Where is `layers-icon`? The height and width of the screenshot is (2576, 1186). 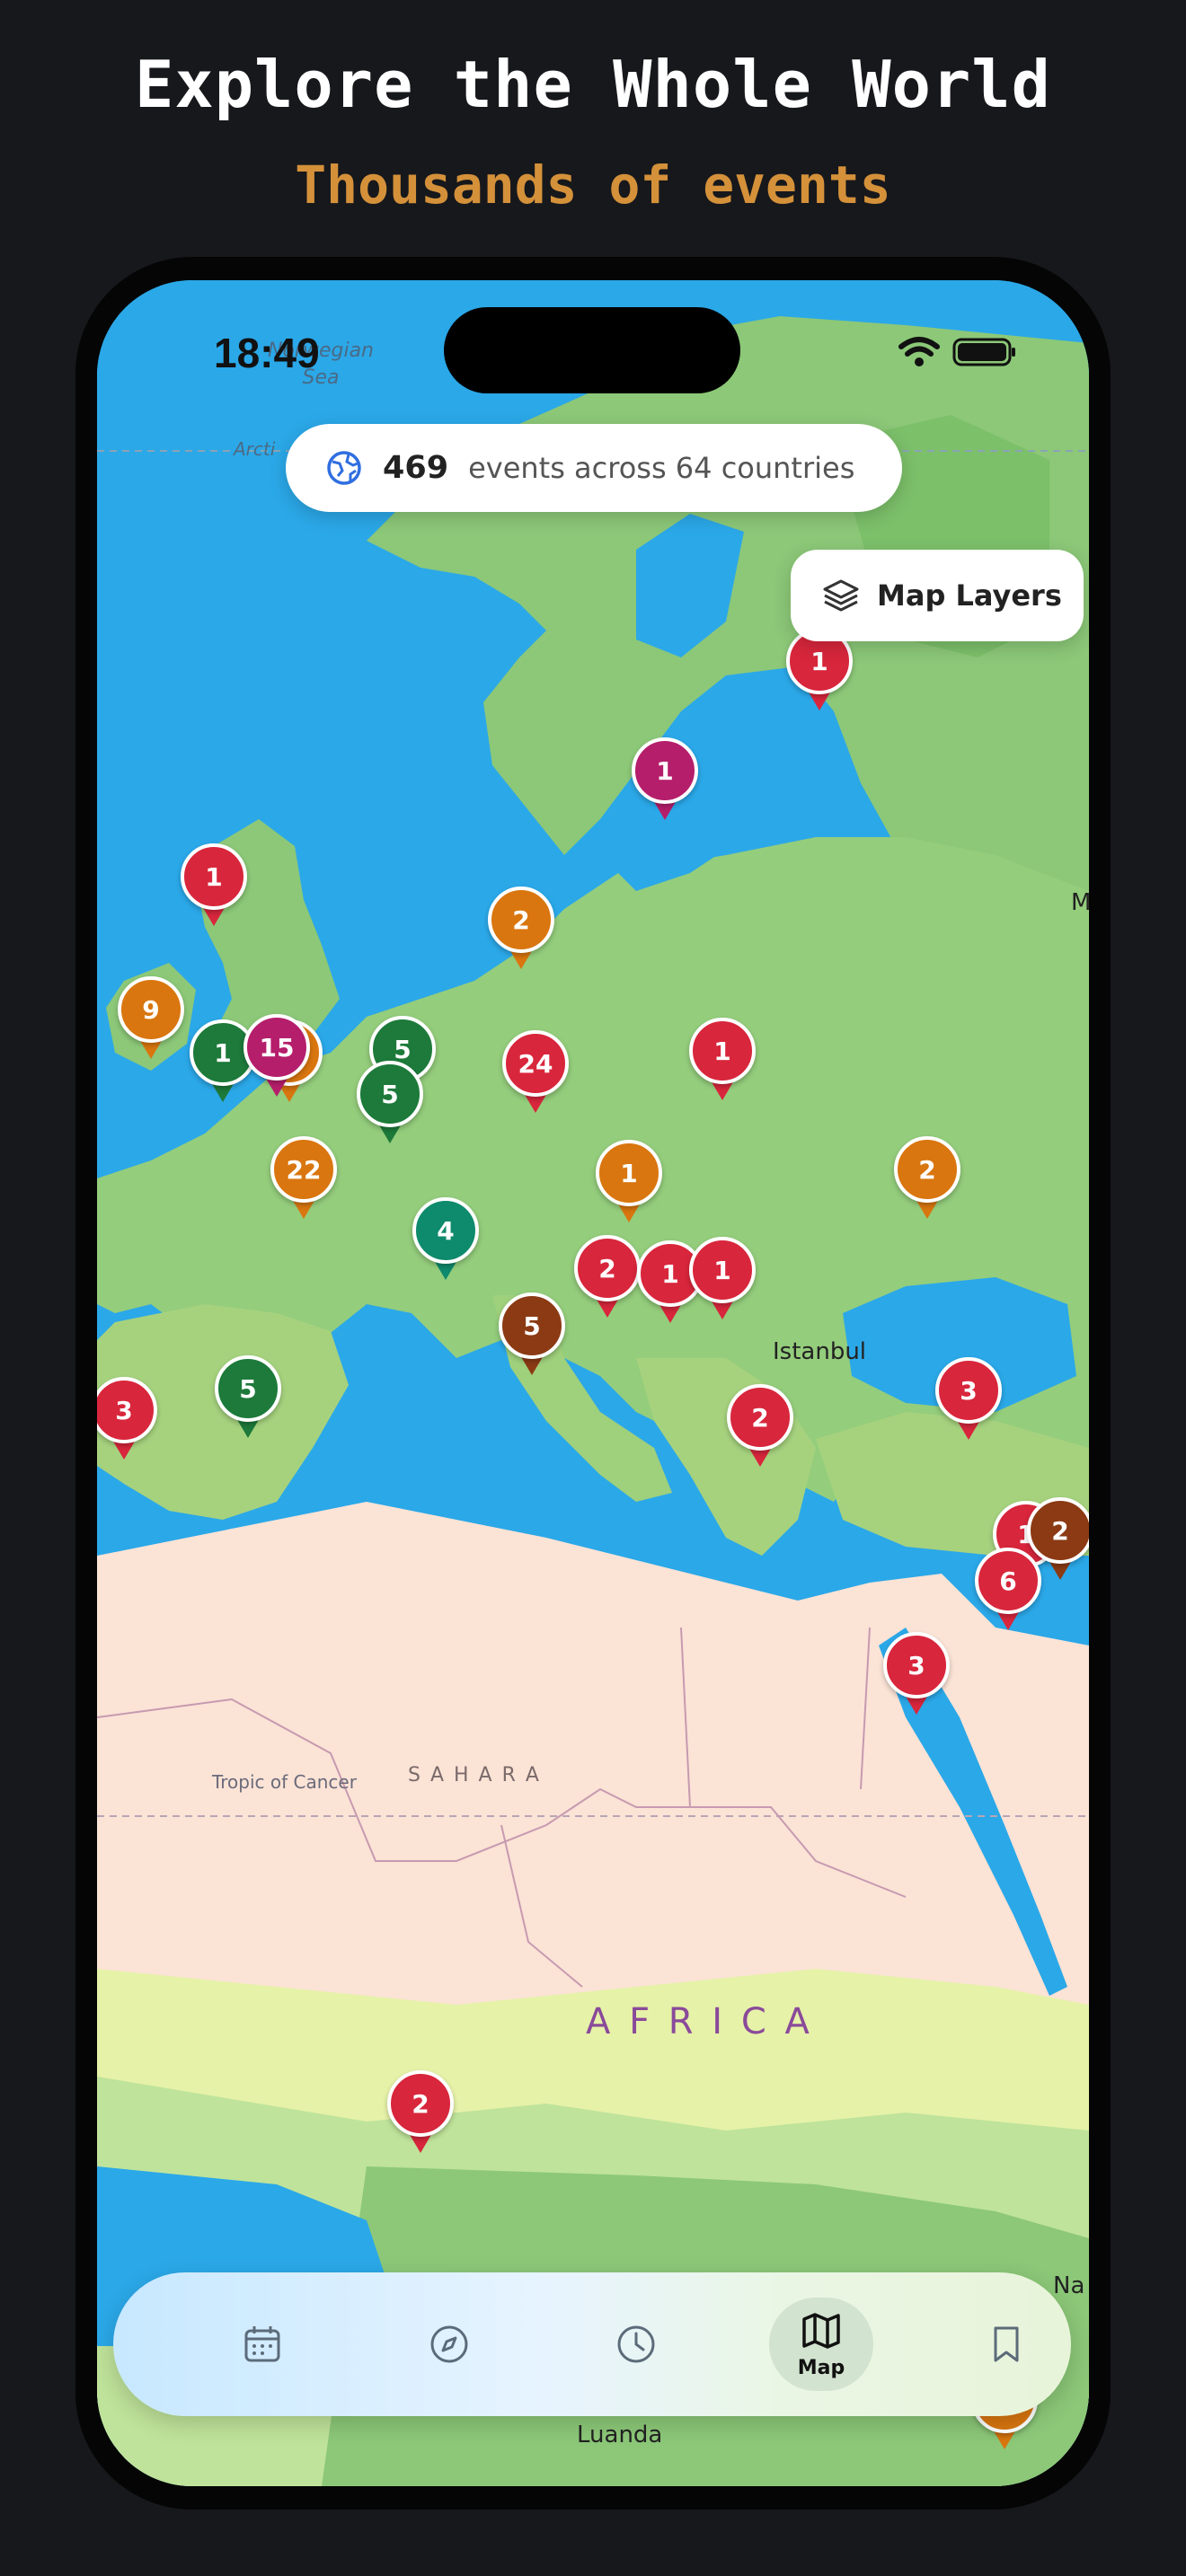 layers-icon is located at coordinates (841, 595).